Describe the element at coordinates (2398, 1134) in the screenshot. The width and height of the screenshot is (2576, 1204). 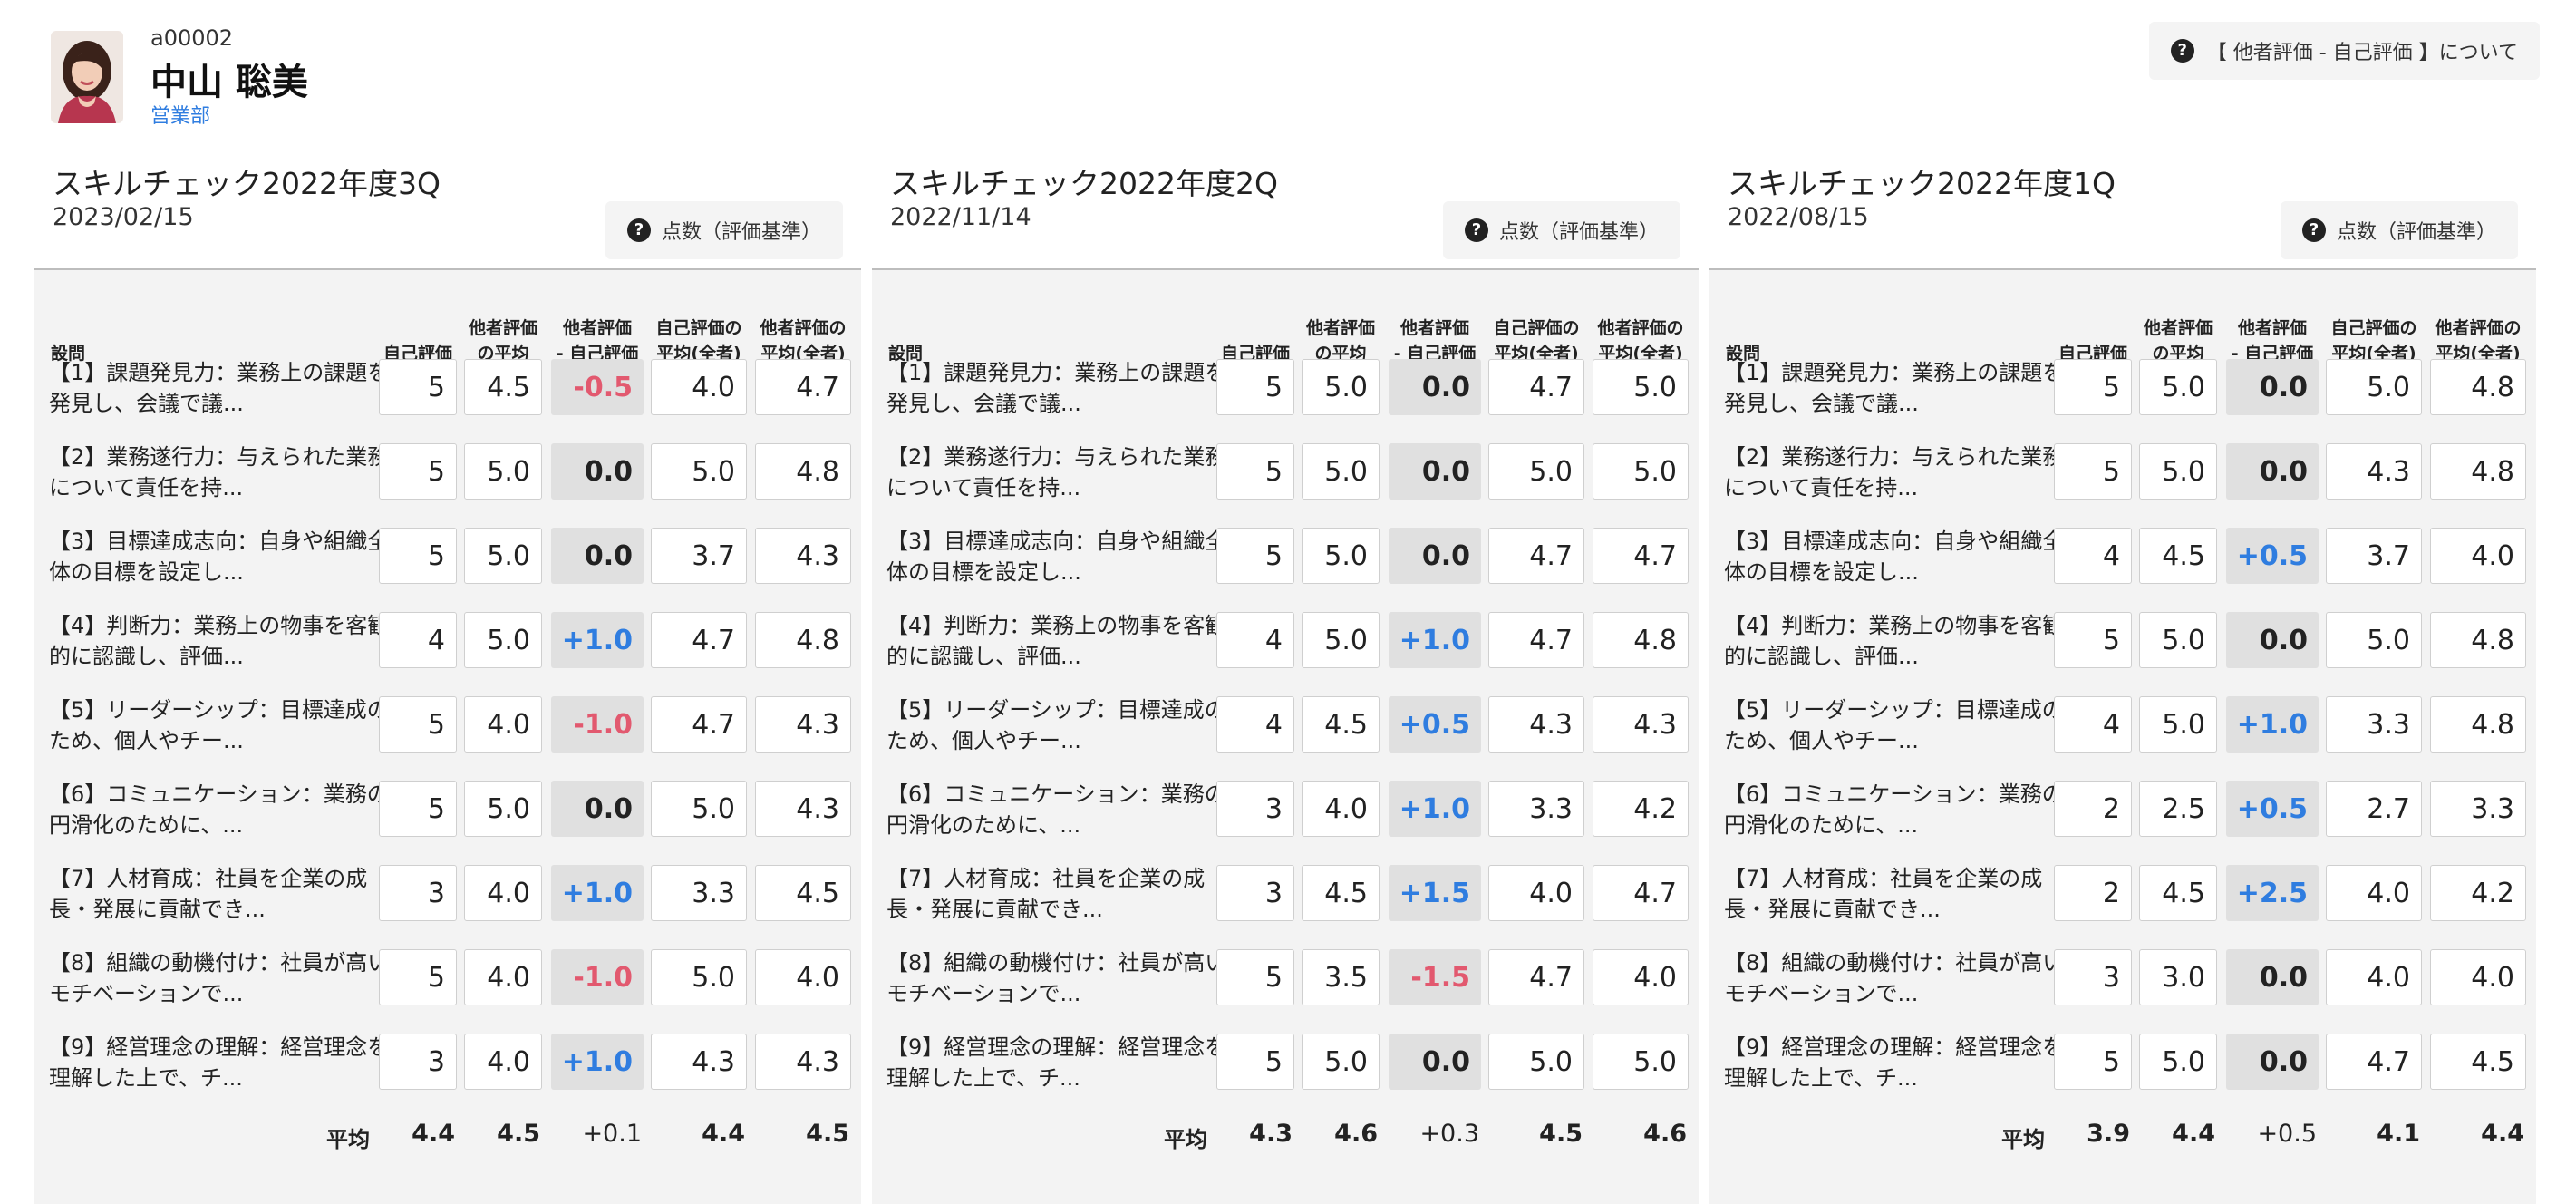
I see `average-self-avg-all: 4.1` at that location.